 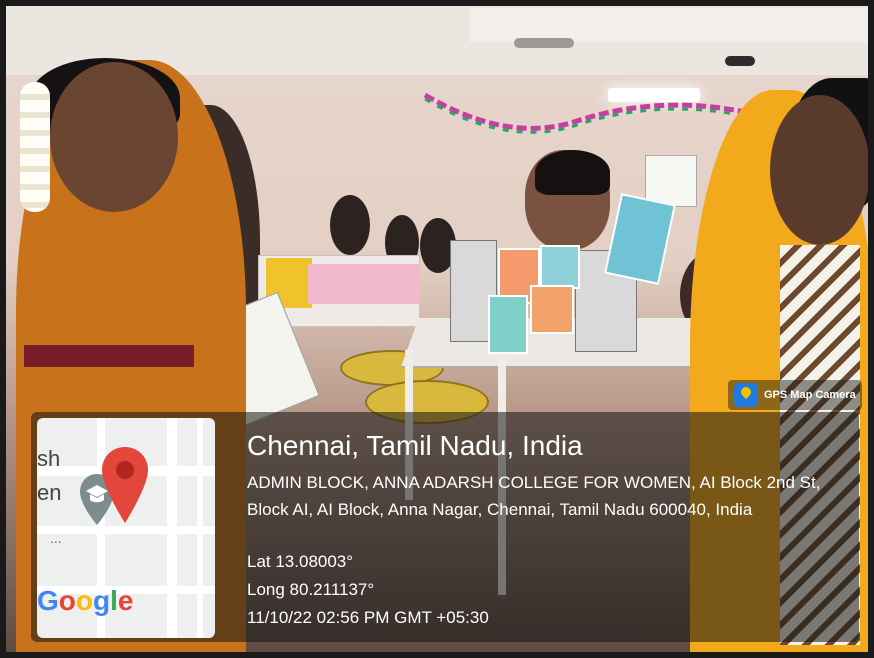 I want to click on ceiling-beam, so click(x=672, y=25).